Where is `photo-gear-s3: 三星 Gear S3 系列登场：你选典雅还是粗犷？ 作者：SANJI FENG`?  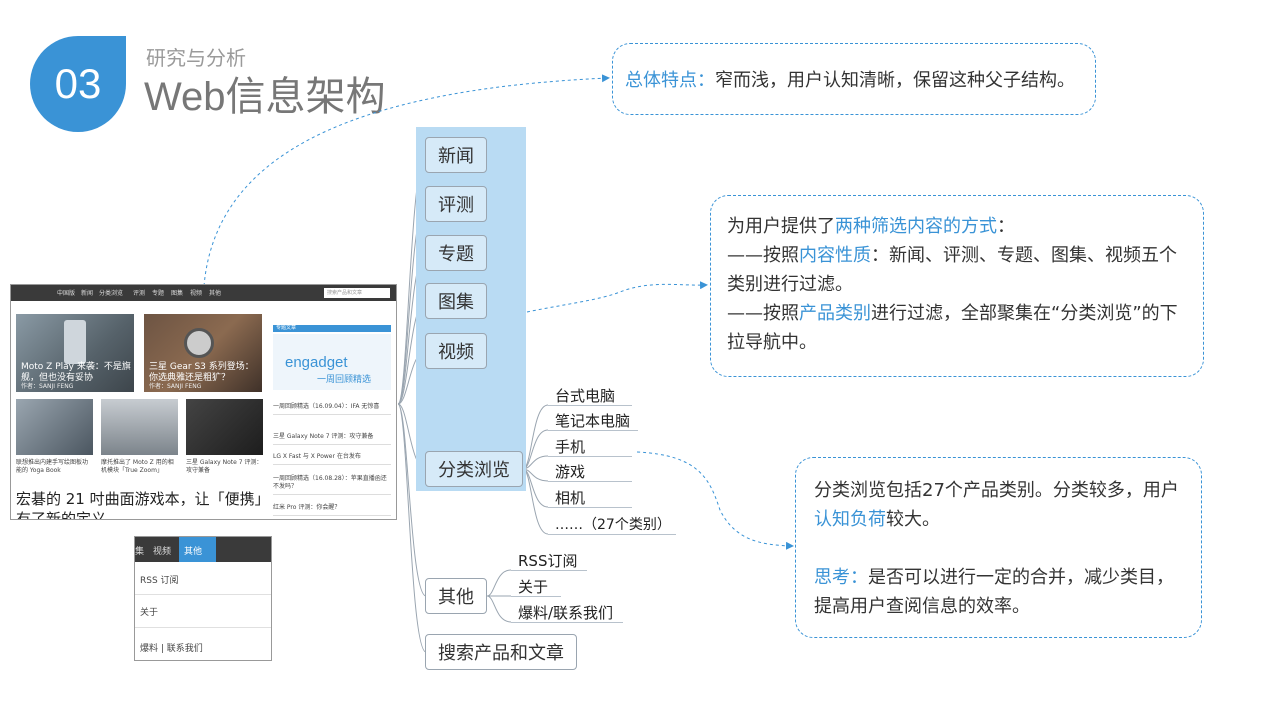
photo-gear-s3: 三星 Gear S3 系列登场：你选典雅还是粗犷？ 作者：SANJI FENG is located at coordinates (203, 353).